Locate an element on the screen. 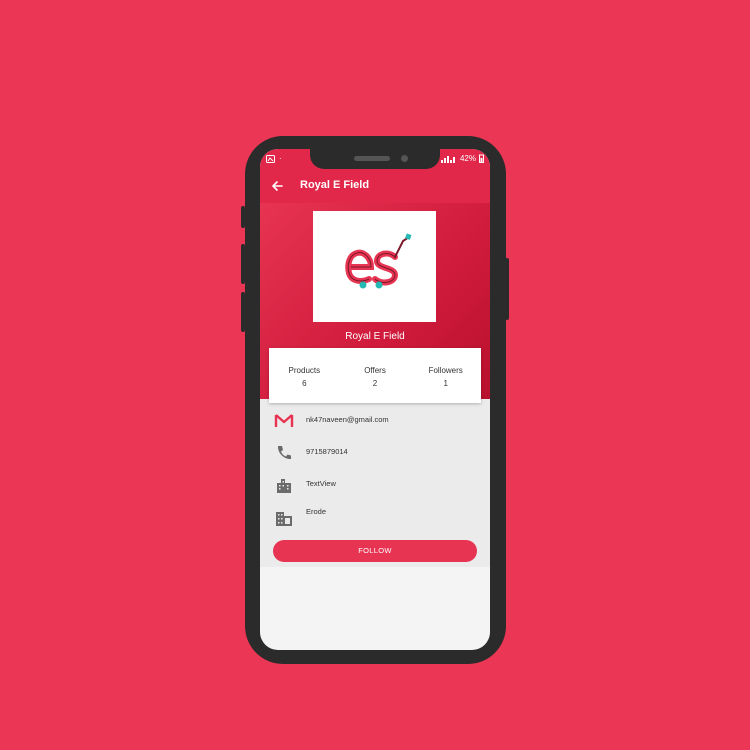  battery-icon is located at coordinates (481, 158).